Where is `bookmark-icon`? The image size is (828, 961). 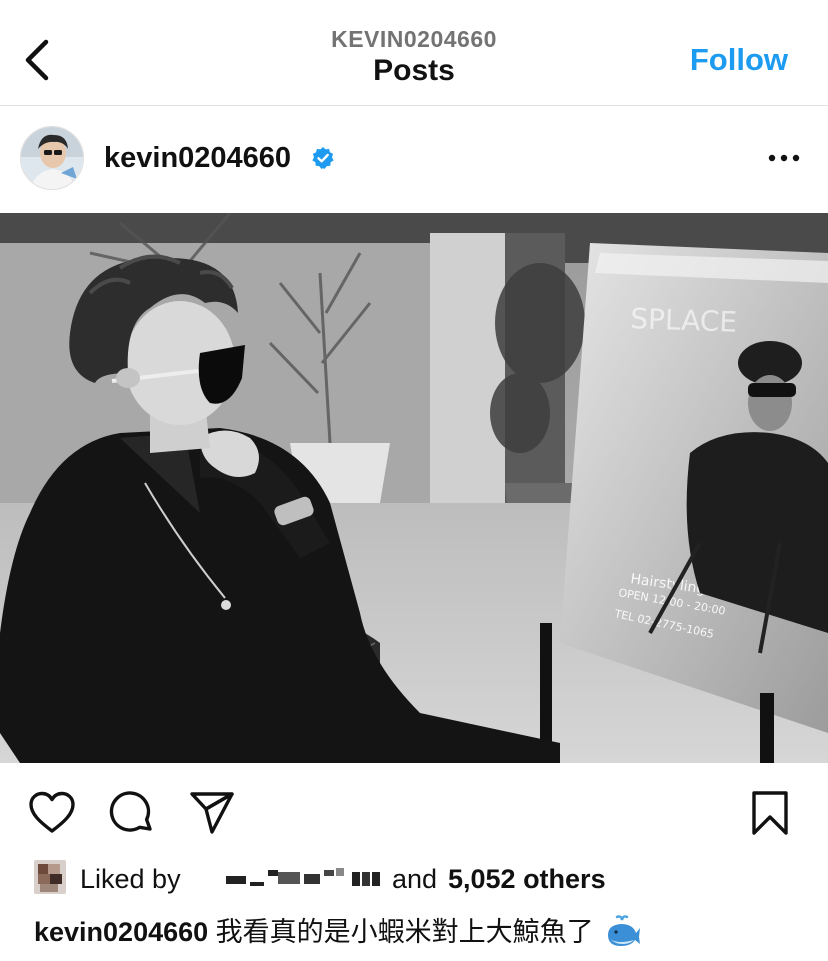 bookmark-icon is located at coordinates (770, 813).